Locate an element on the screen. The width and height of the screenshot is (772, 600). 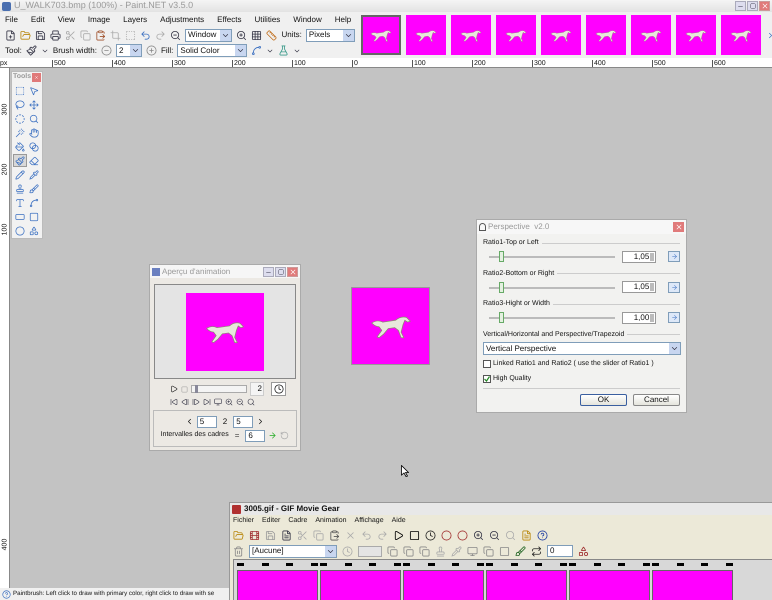
menu-item: File is located at coordinates (11, 20).